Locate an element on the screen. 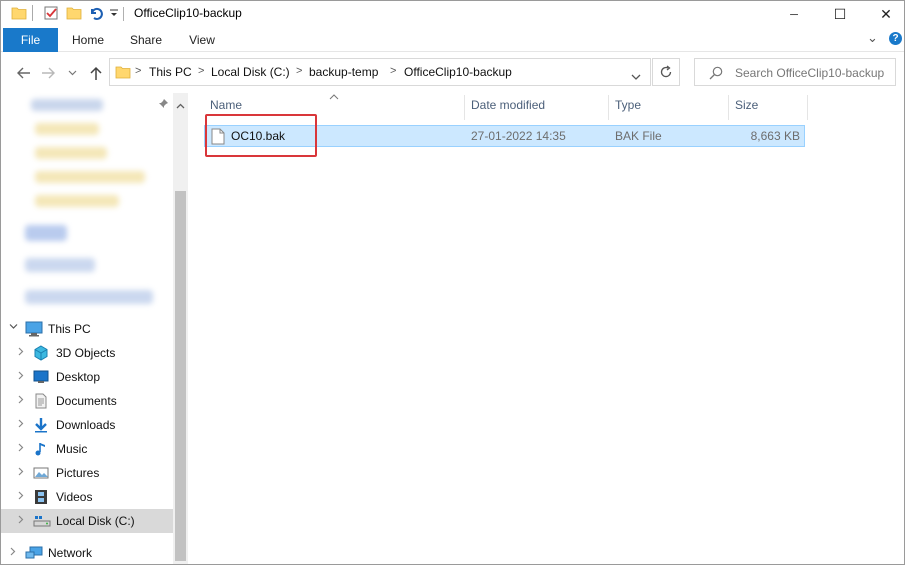  tree-this-pc: This PC is located at coordinates (87, 329).